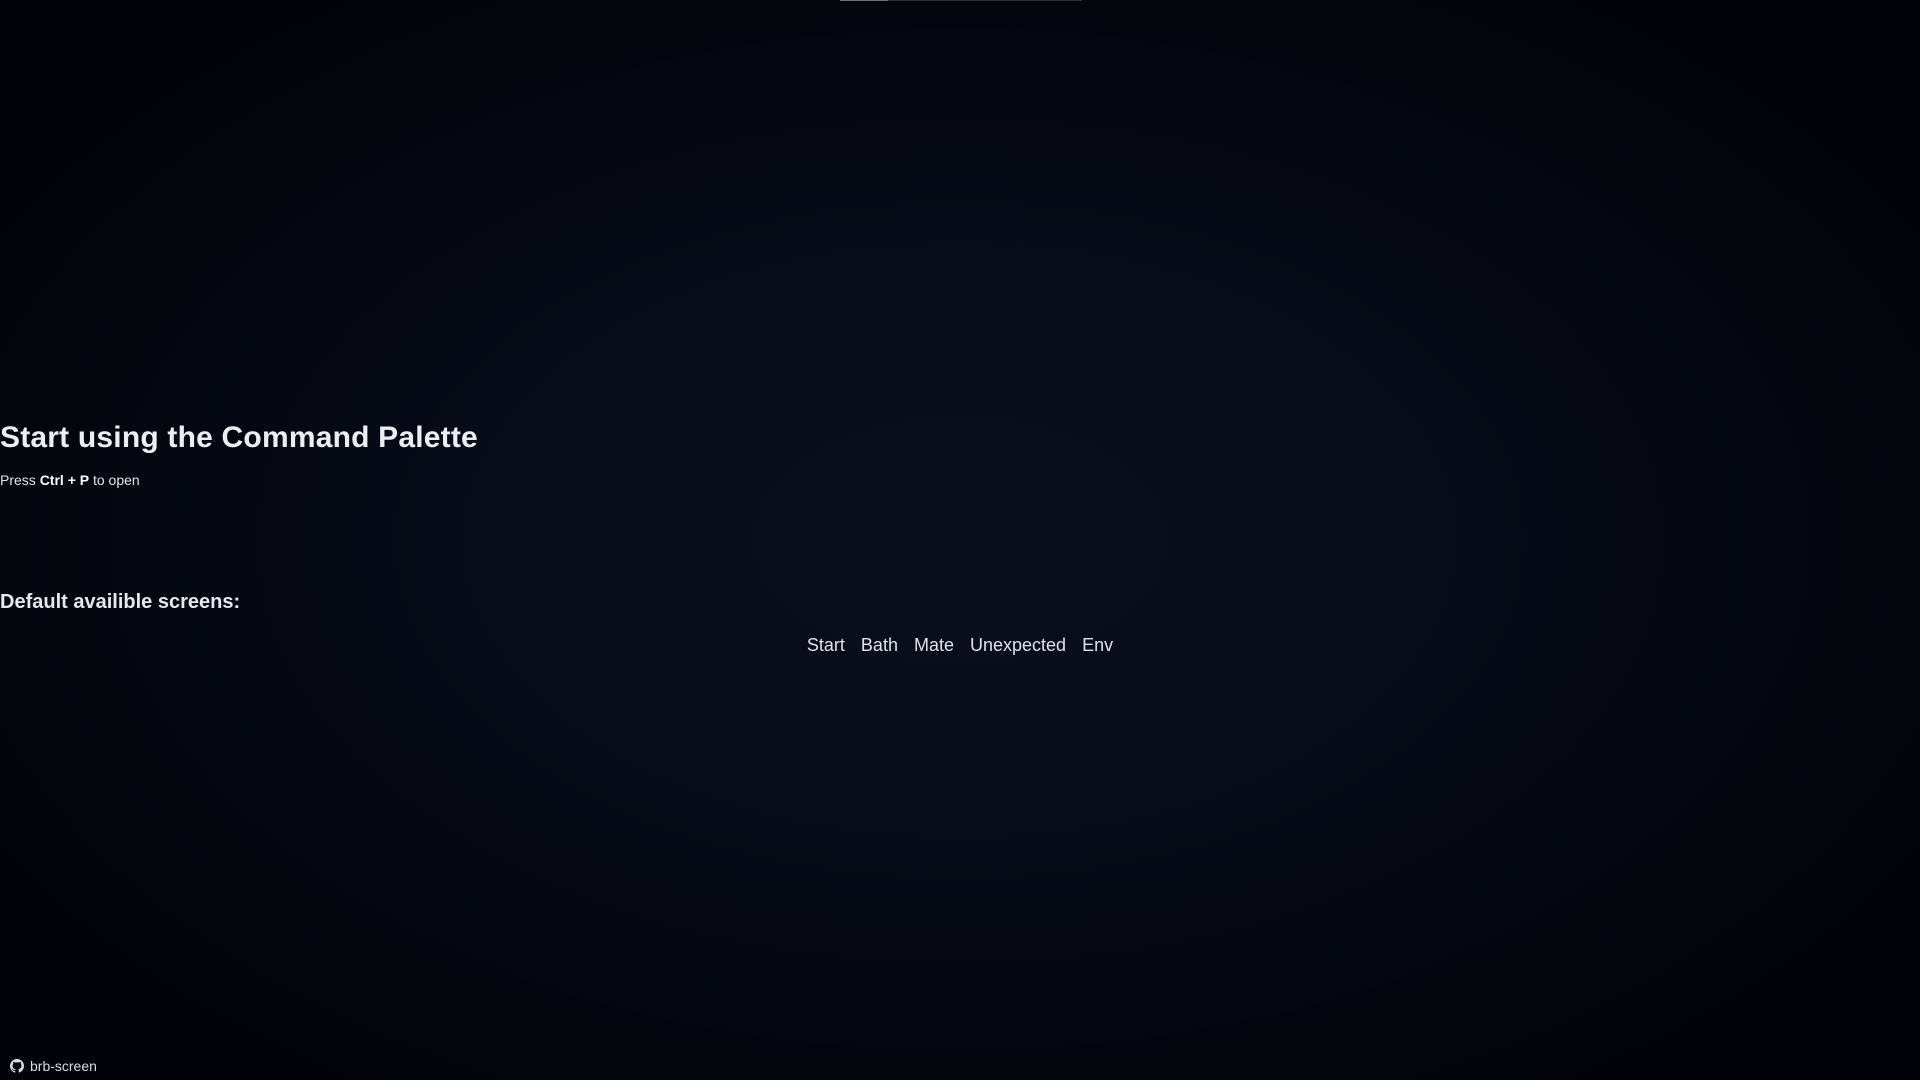  I want to click on command-palette-hint: Press Ctrl + P to open, so click(960, 480).